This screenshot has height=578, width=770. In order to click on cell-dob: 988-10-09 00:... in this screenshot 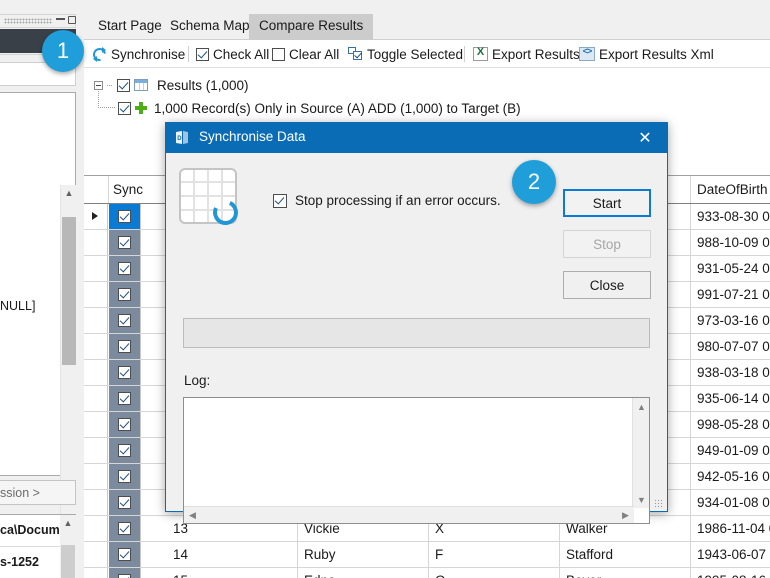, I will do `click(730, 242)`.